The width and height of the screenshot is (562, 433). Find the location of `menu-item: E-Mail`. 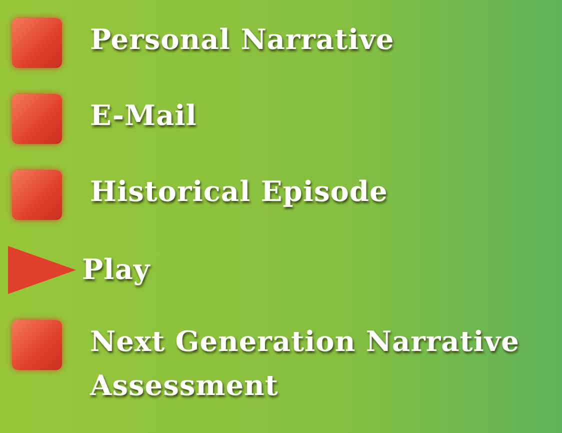

menu-item: E-Mail is located at coordinates (325, 116).